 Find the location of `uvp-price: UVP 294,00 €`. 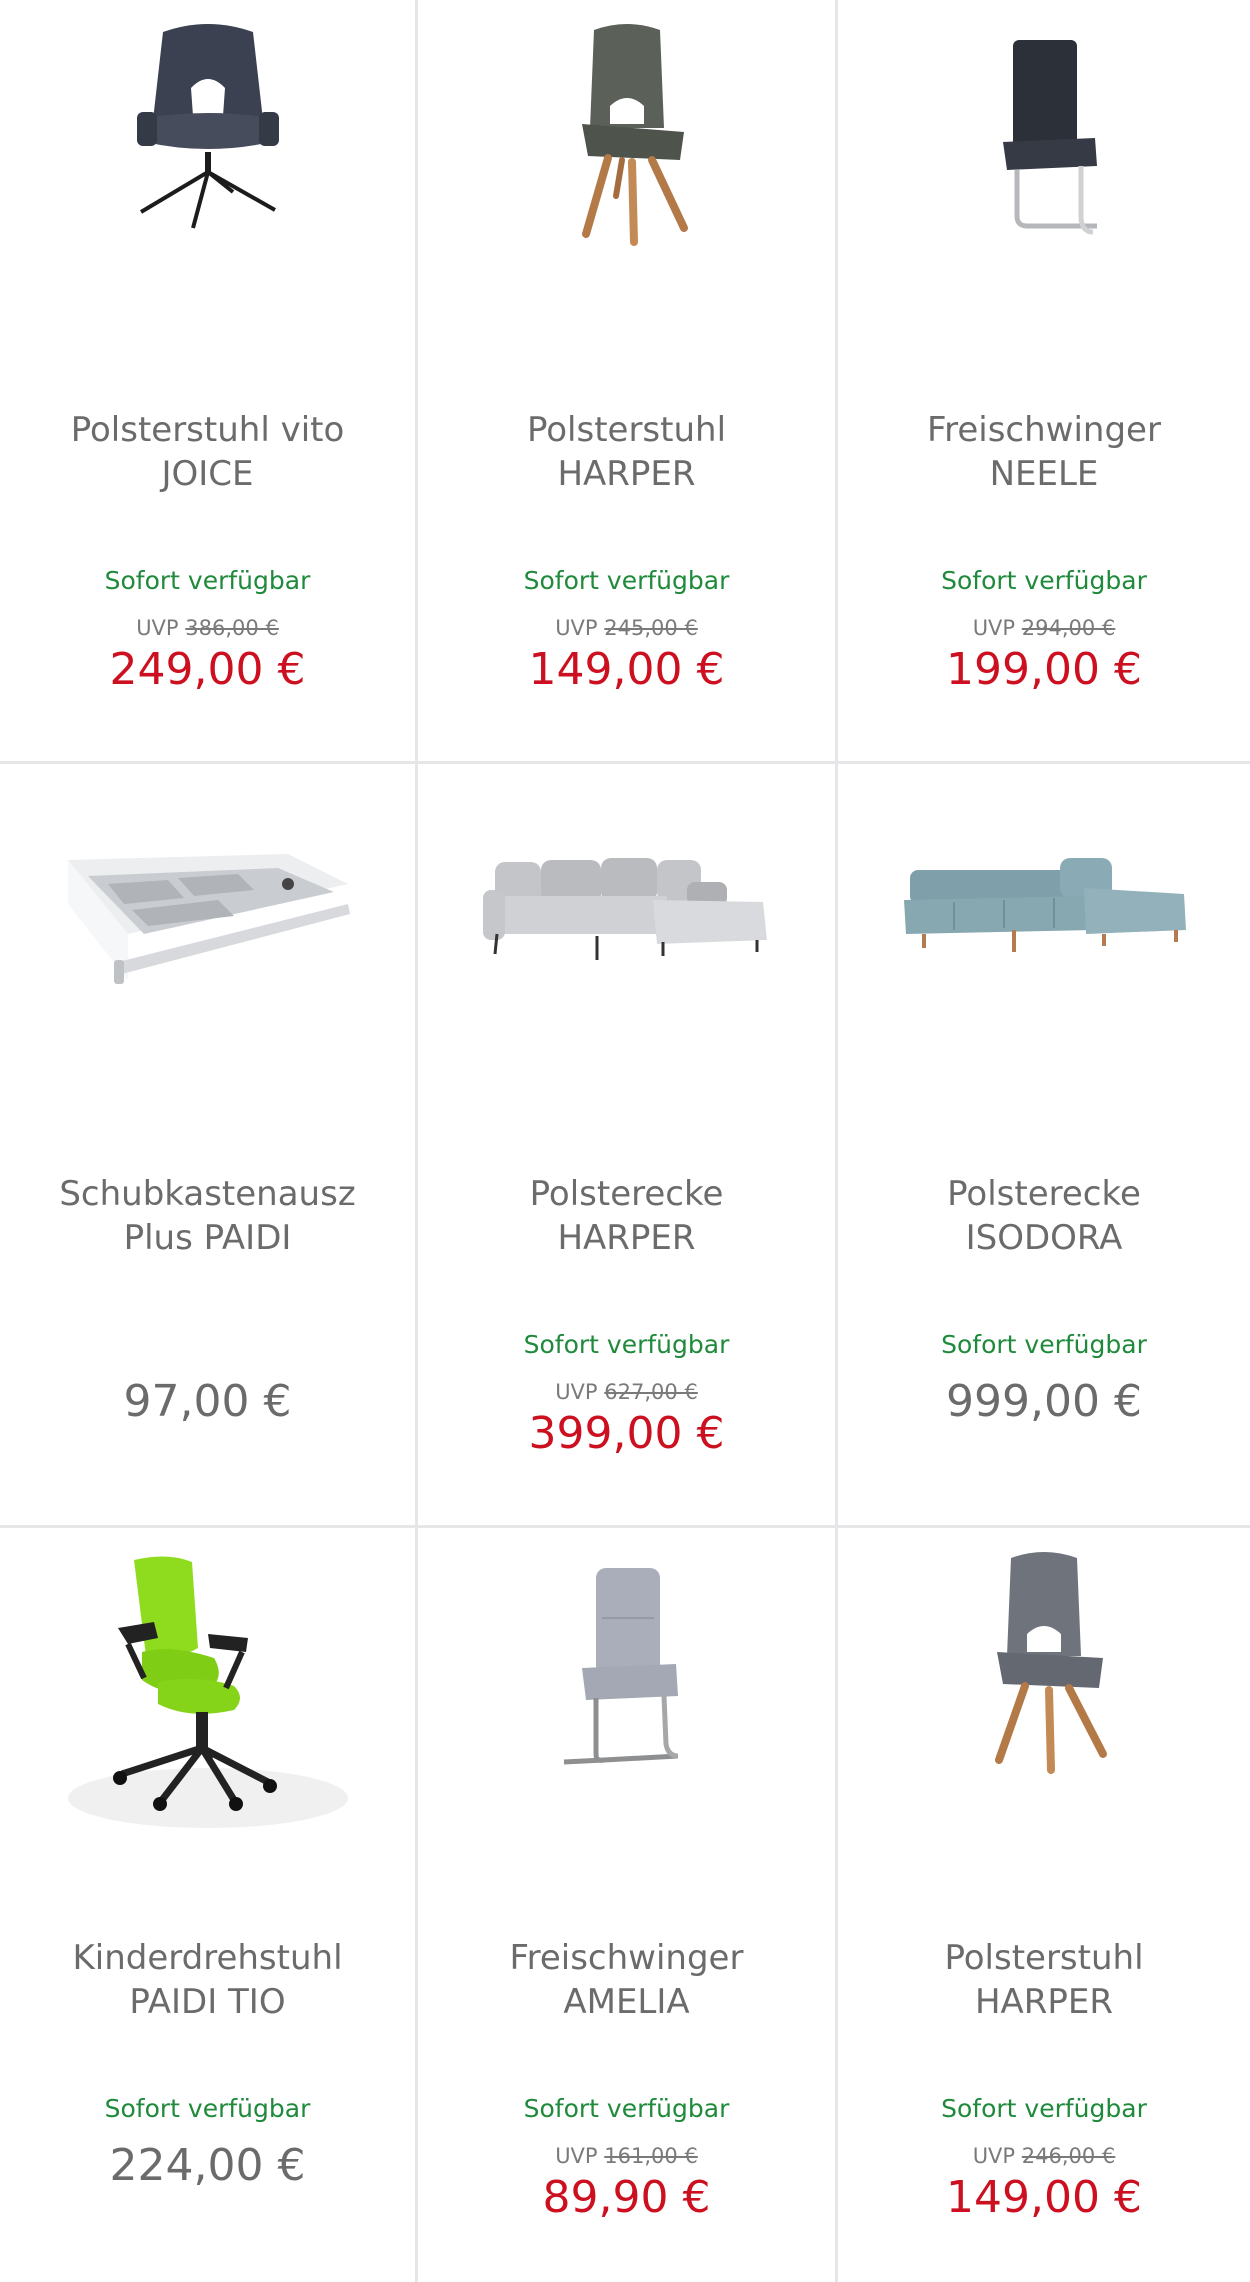

uvp-price: UVP 294,00 € is located at coordinates (1044, 628).